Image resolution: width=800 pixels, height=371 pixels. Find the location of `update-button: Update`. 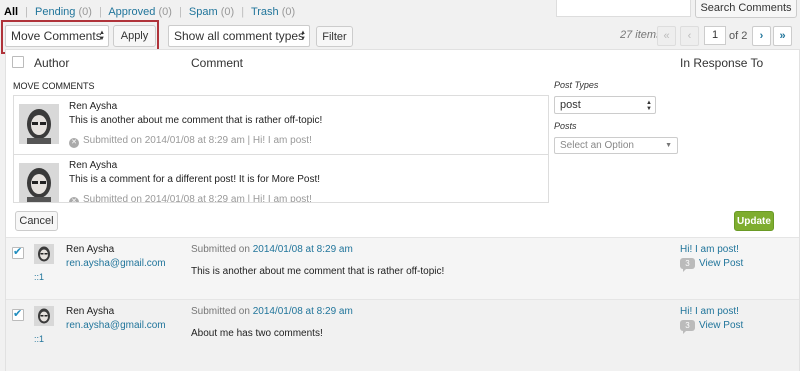

update-button: Update is located at coordinates (754, 221).